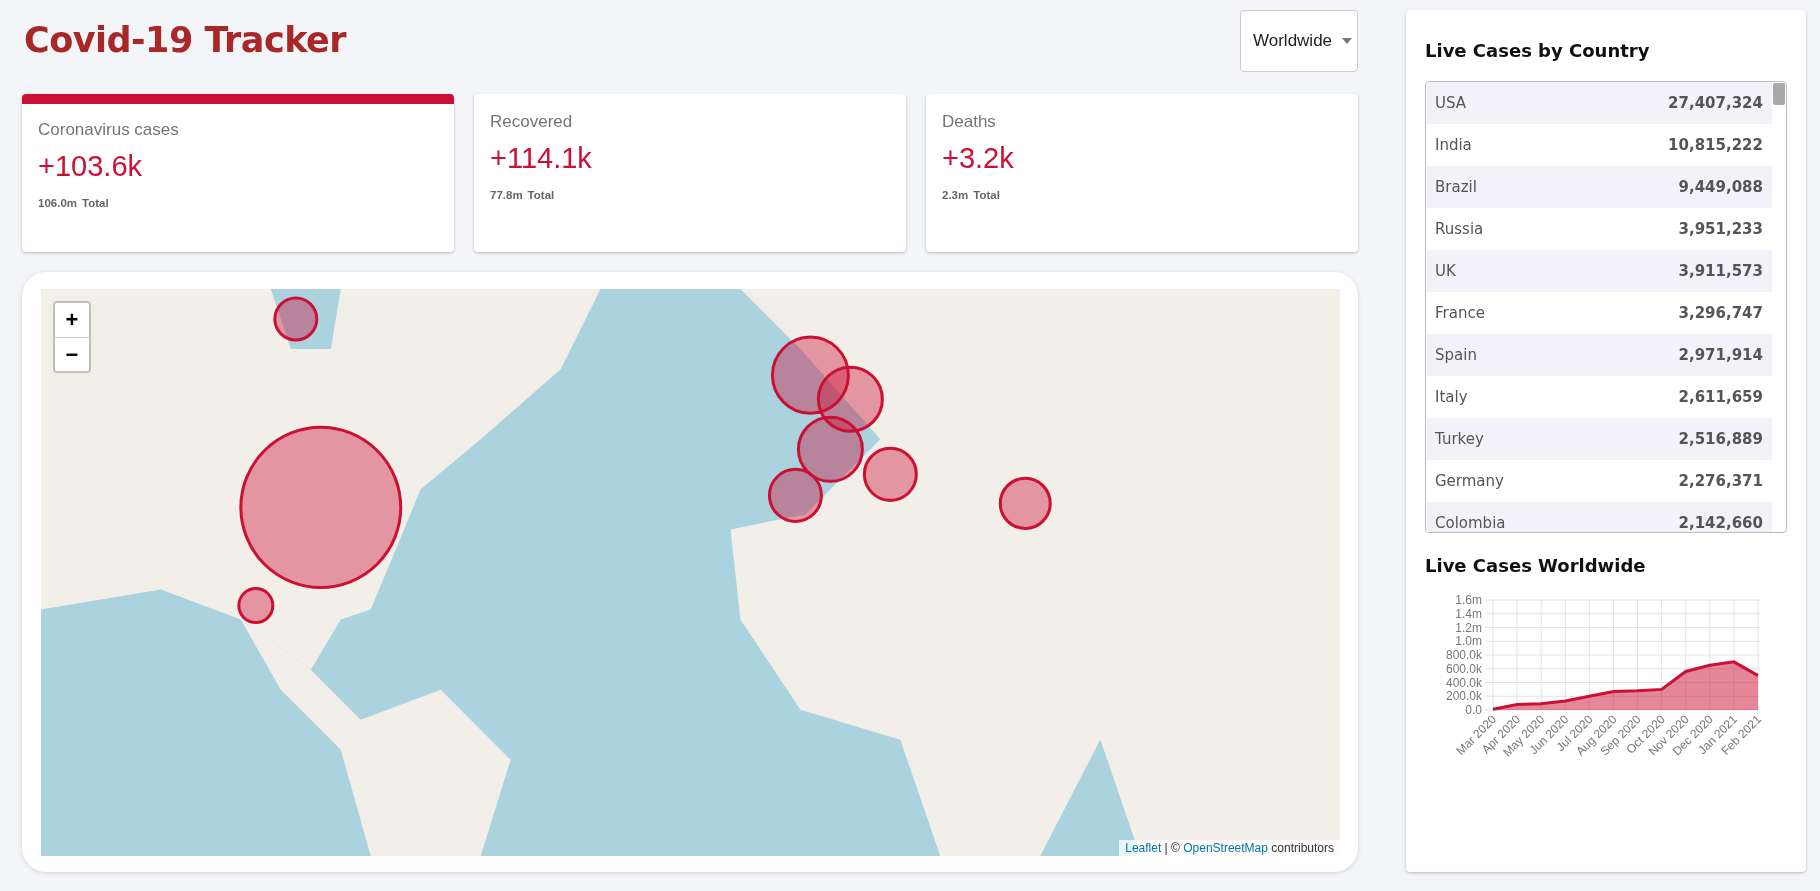 This screenshot has width=1820, height=891. Describe the element at coordinates (1720, 439) in the screenshot. I see `case-count: 2,516,889` at that location.